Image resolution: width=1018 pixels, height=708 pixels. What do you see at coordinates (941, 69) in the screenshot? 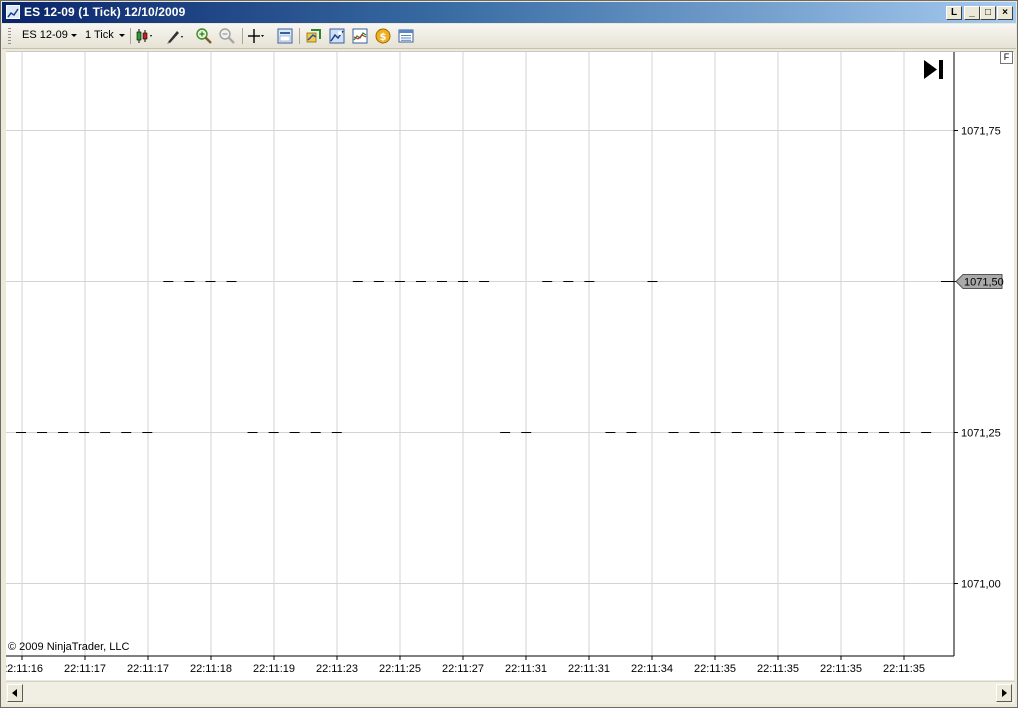
I see `end-bar` at bounding box center [941, 69].